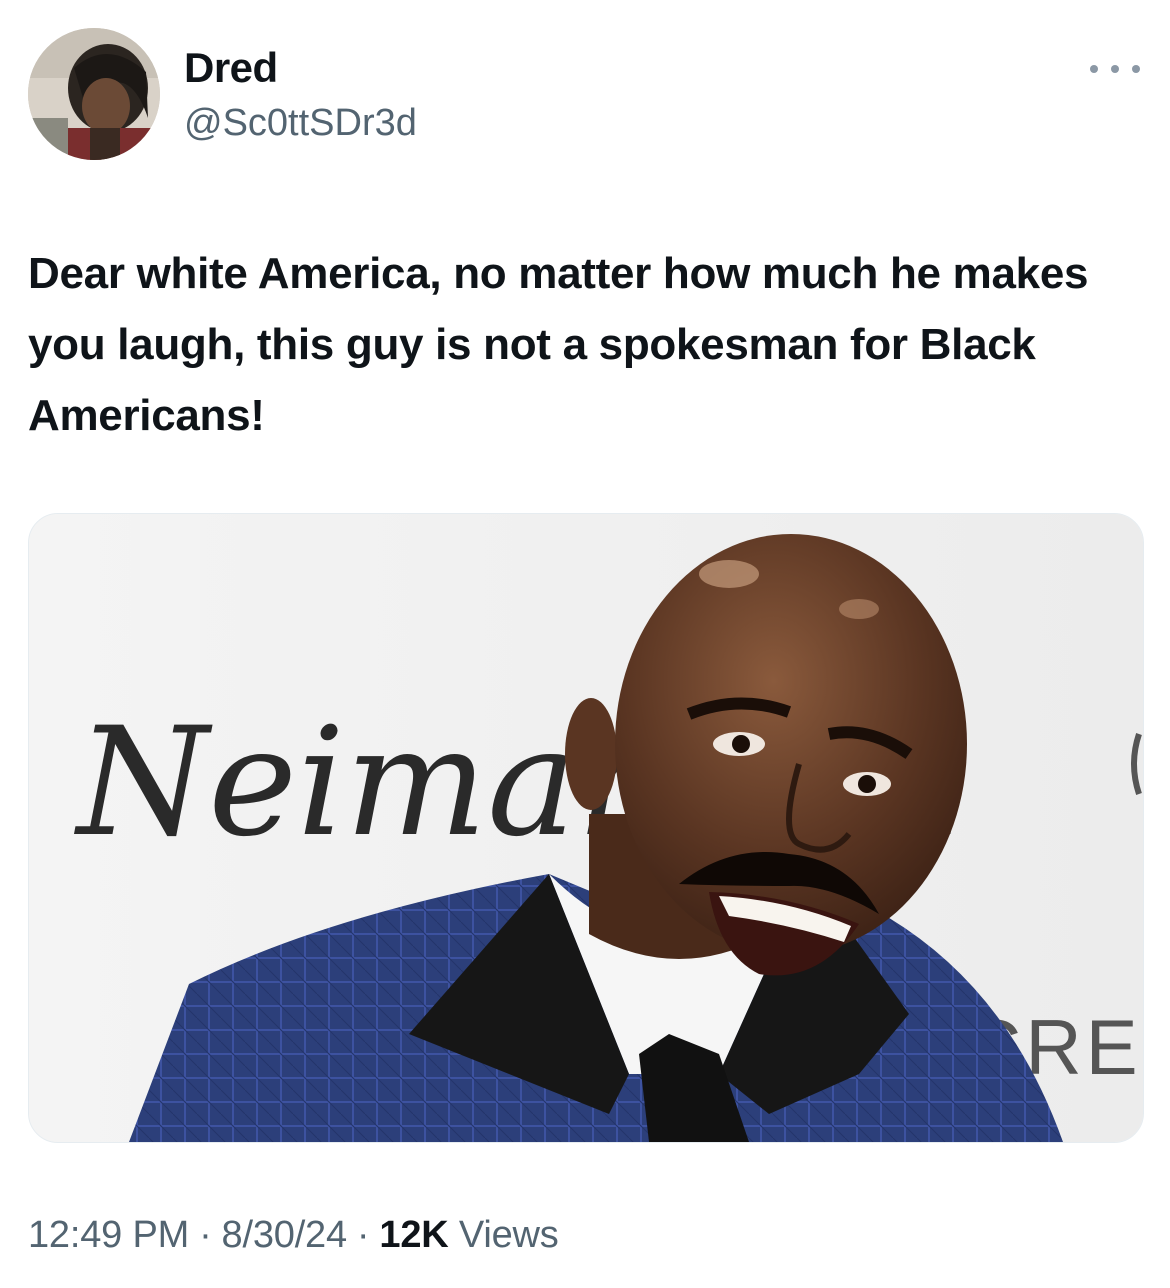 Image resolution: width=1170 pixels, height=1288 pixels. I want to click on more-options-button, so click(1115, 69).